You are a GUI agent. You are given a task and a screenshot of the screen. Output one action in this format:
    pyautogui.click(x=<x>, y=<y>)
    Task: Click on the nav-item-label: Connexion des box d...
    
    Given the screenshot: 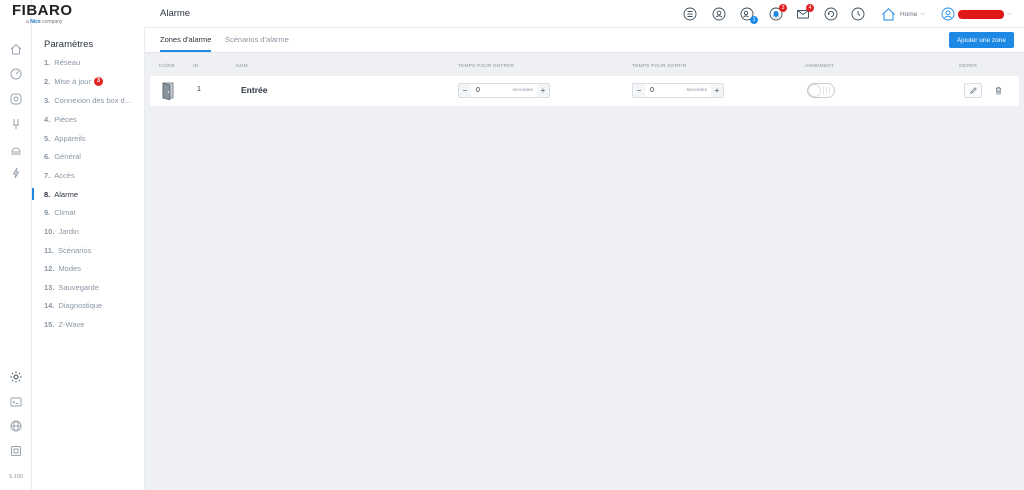 What is the action you would take?
    pyautogui.click(x=92, y=100)
    